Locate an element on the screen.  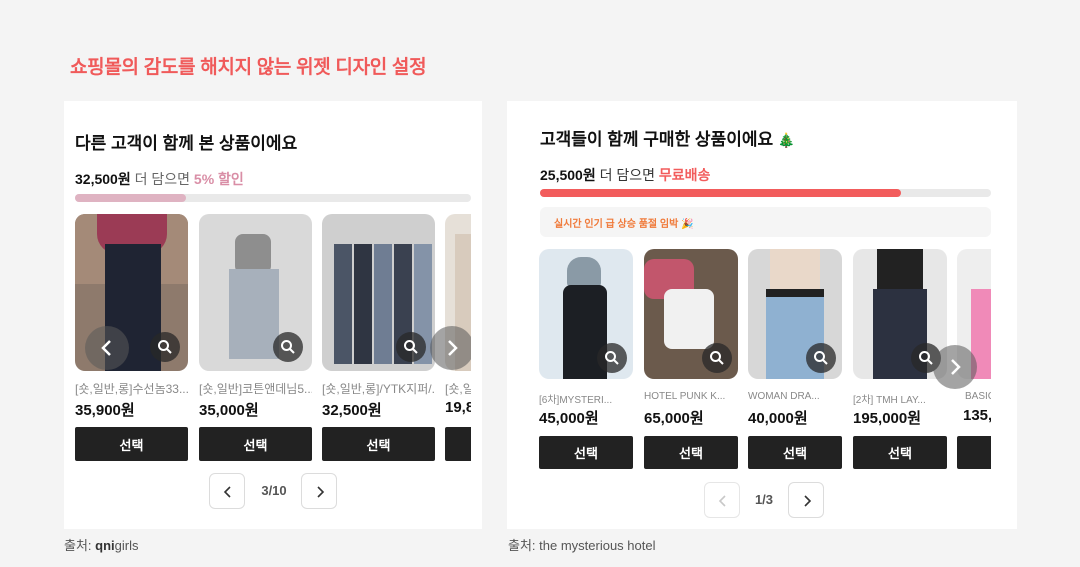
right-widget-title: 고객들이 함께 구매한 상품이에요 🎄 is located at coordinates (667, 137).